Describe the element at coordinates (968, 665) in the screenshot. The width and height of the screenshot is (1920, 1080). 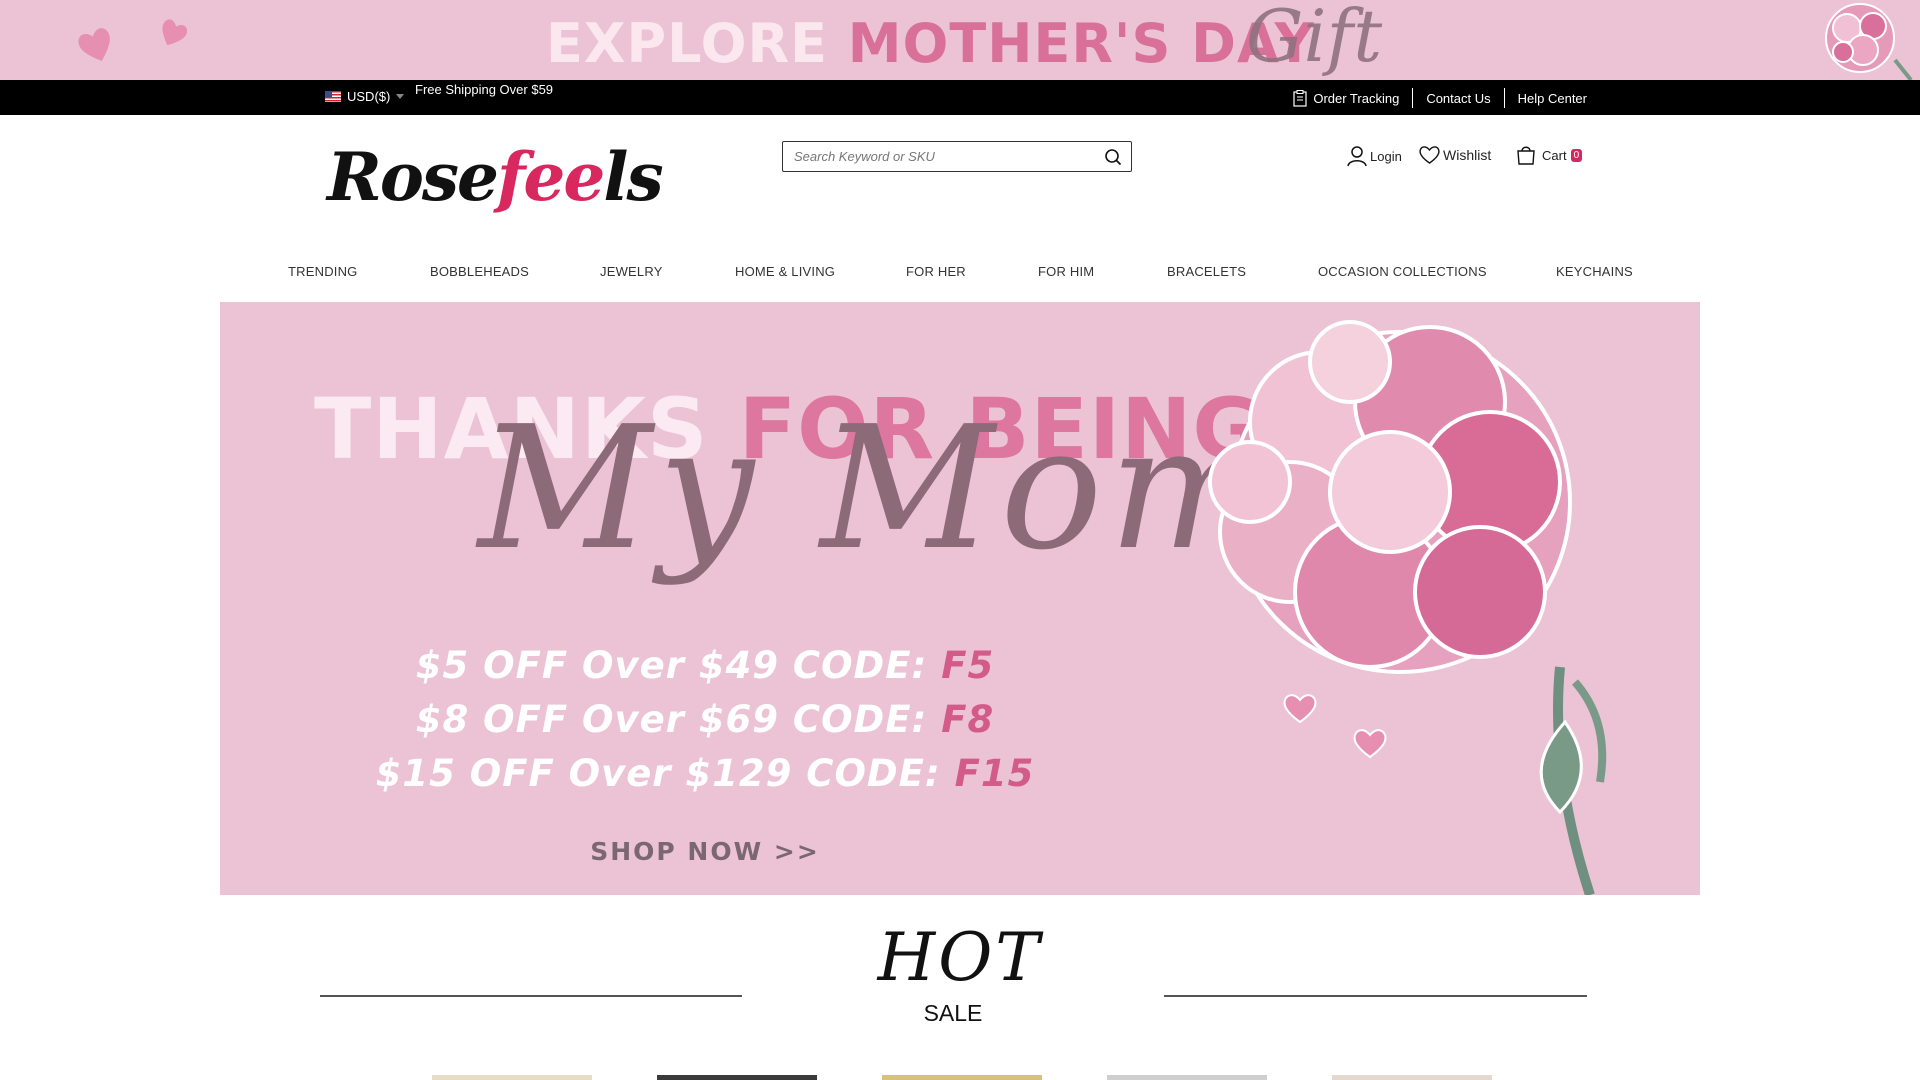
I see `promo-code-1: F5` at that location.